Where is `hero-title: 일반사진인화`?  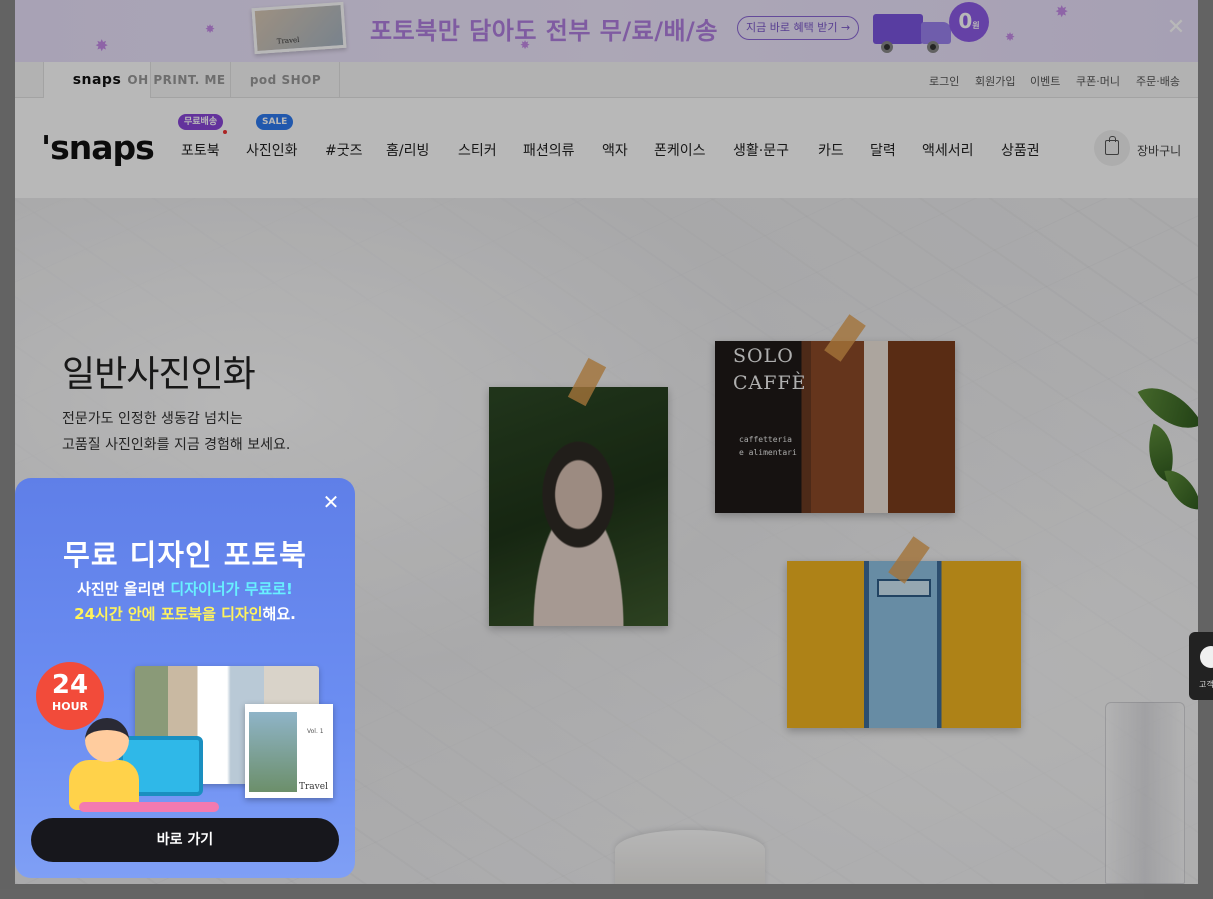 hero-title: 일반사진인화 is located at coordinates (159, 374).